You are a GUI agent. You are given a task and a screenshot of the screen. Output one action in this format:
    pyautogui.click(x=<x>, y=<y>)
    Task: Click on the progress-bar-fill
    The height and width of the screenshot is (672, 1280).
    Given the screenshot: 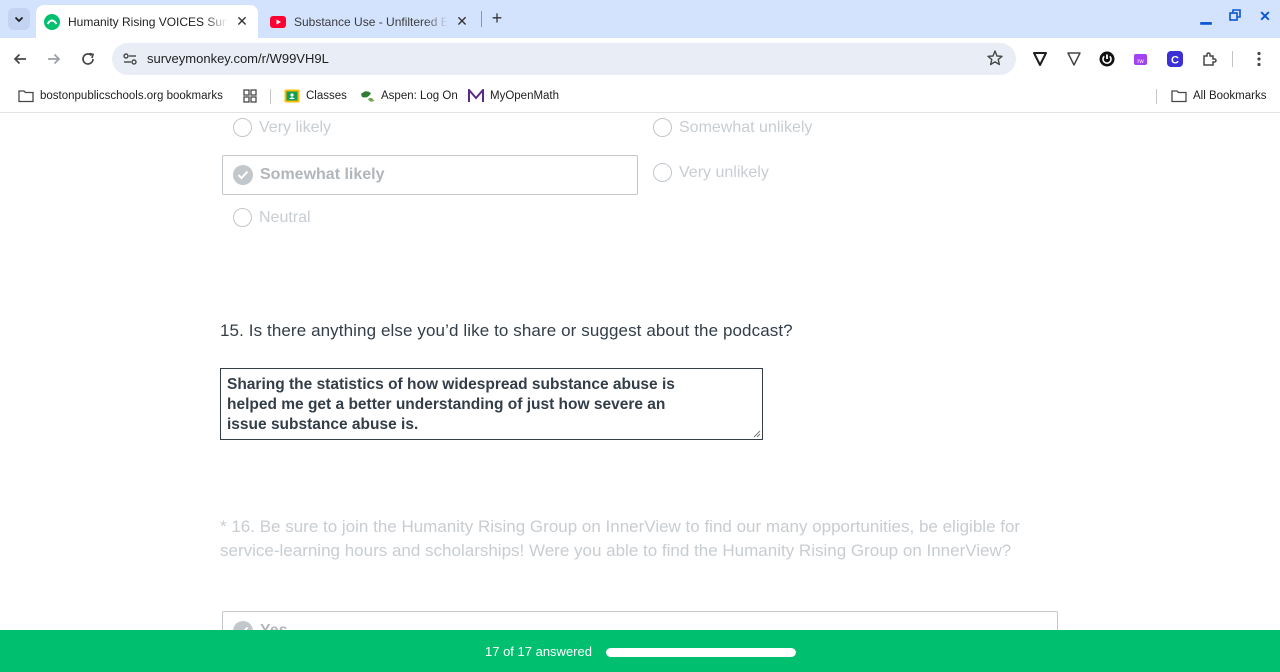 What is the action you would take?
    pyautogui.click(x=701, y=652)
    